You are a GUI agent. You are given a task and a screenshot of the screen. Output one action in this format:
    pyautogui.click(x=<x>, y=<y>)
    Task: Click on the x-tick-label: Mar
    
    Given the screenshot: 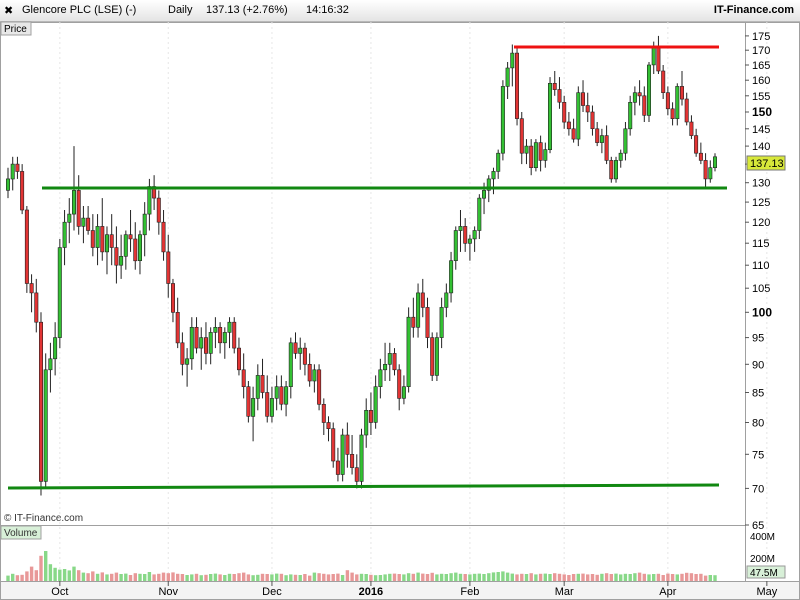 What is the action you would take?
    pyautogui.click(x=564, y=592)
    